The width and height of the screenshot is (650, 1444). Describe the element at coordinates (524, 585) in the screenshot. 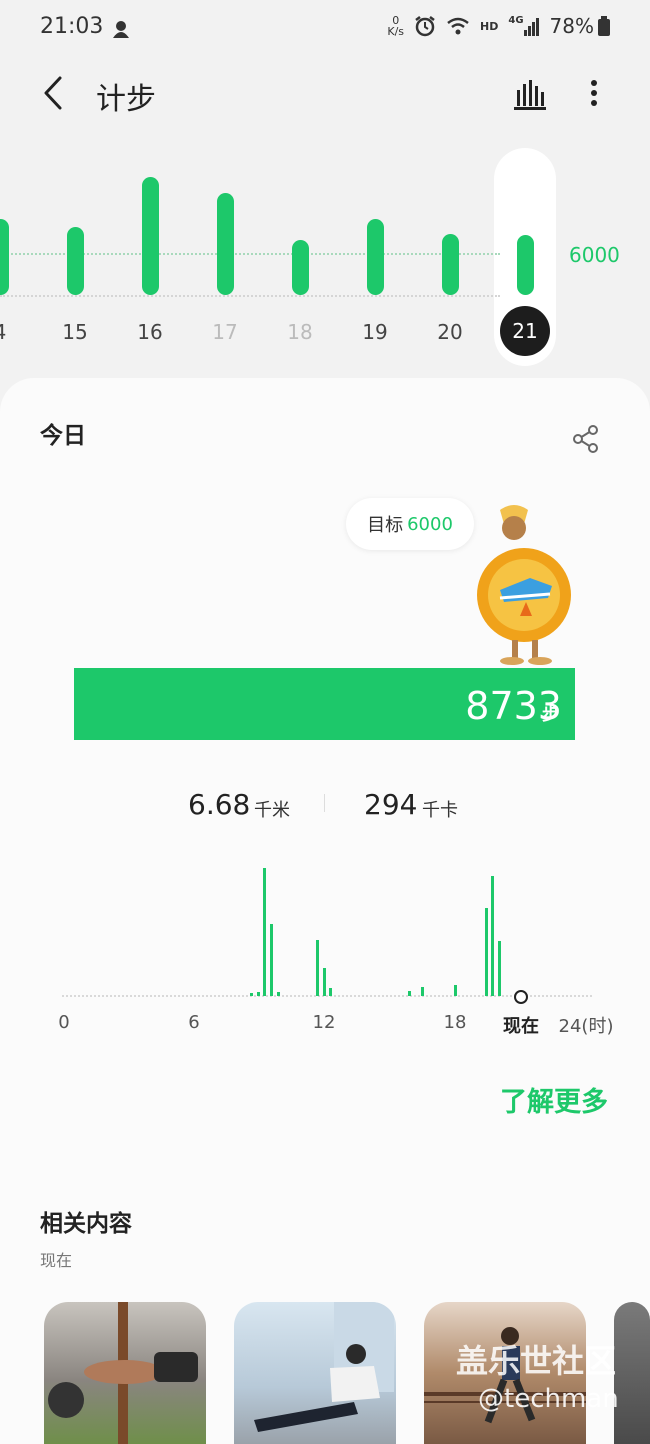

I see `mascot-illustration` at that location.